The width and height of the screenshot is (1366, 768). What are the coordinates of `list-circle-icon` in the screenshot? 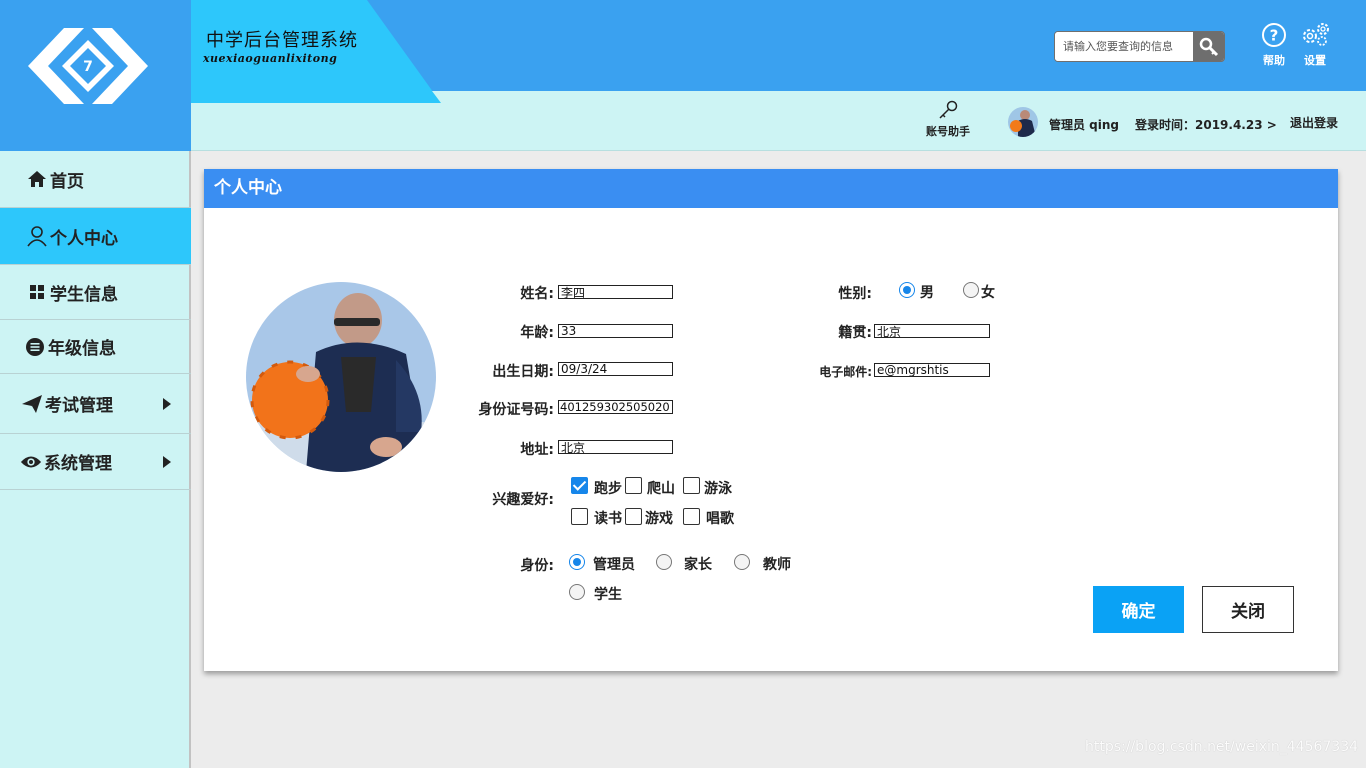 It's located at (35, 347).